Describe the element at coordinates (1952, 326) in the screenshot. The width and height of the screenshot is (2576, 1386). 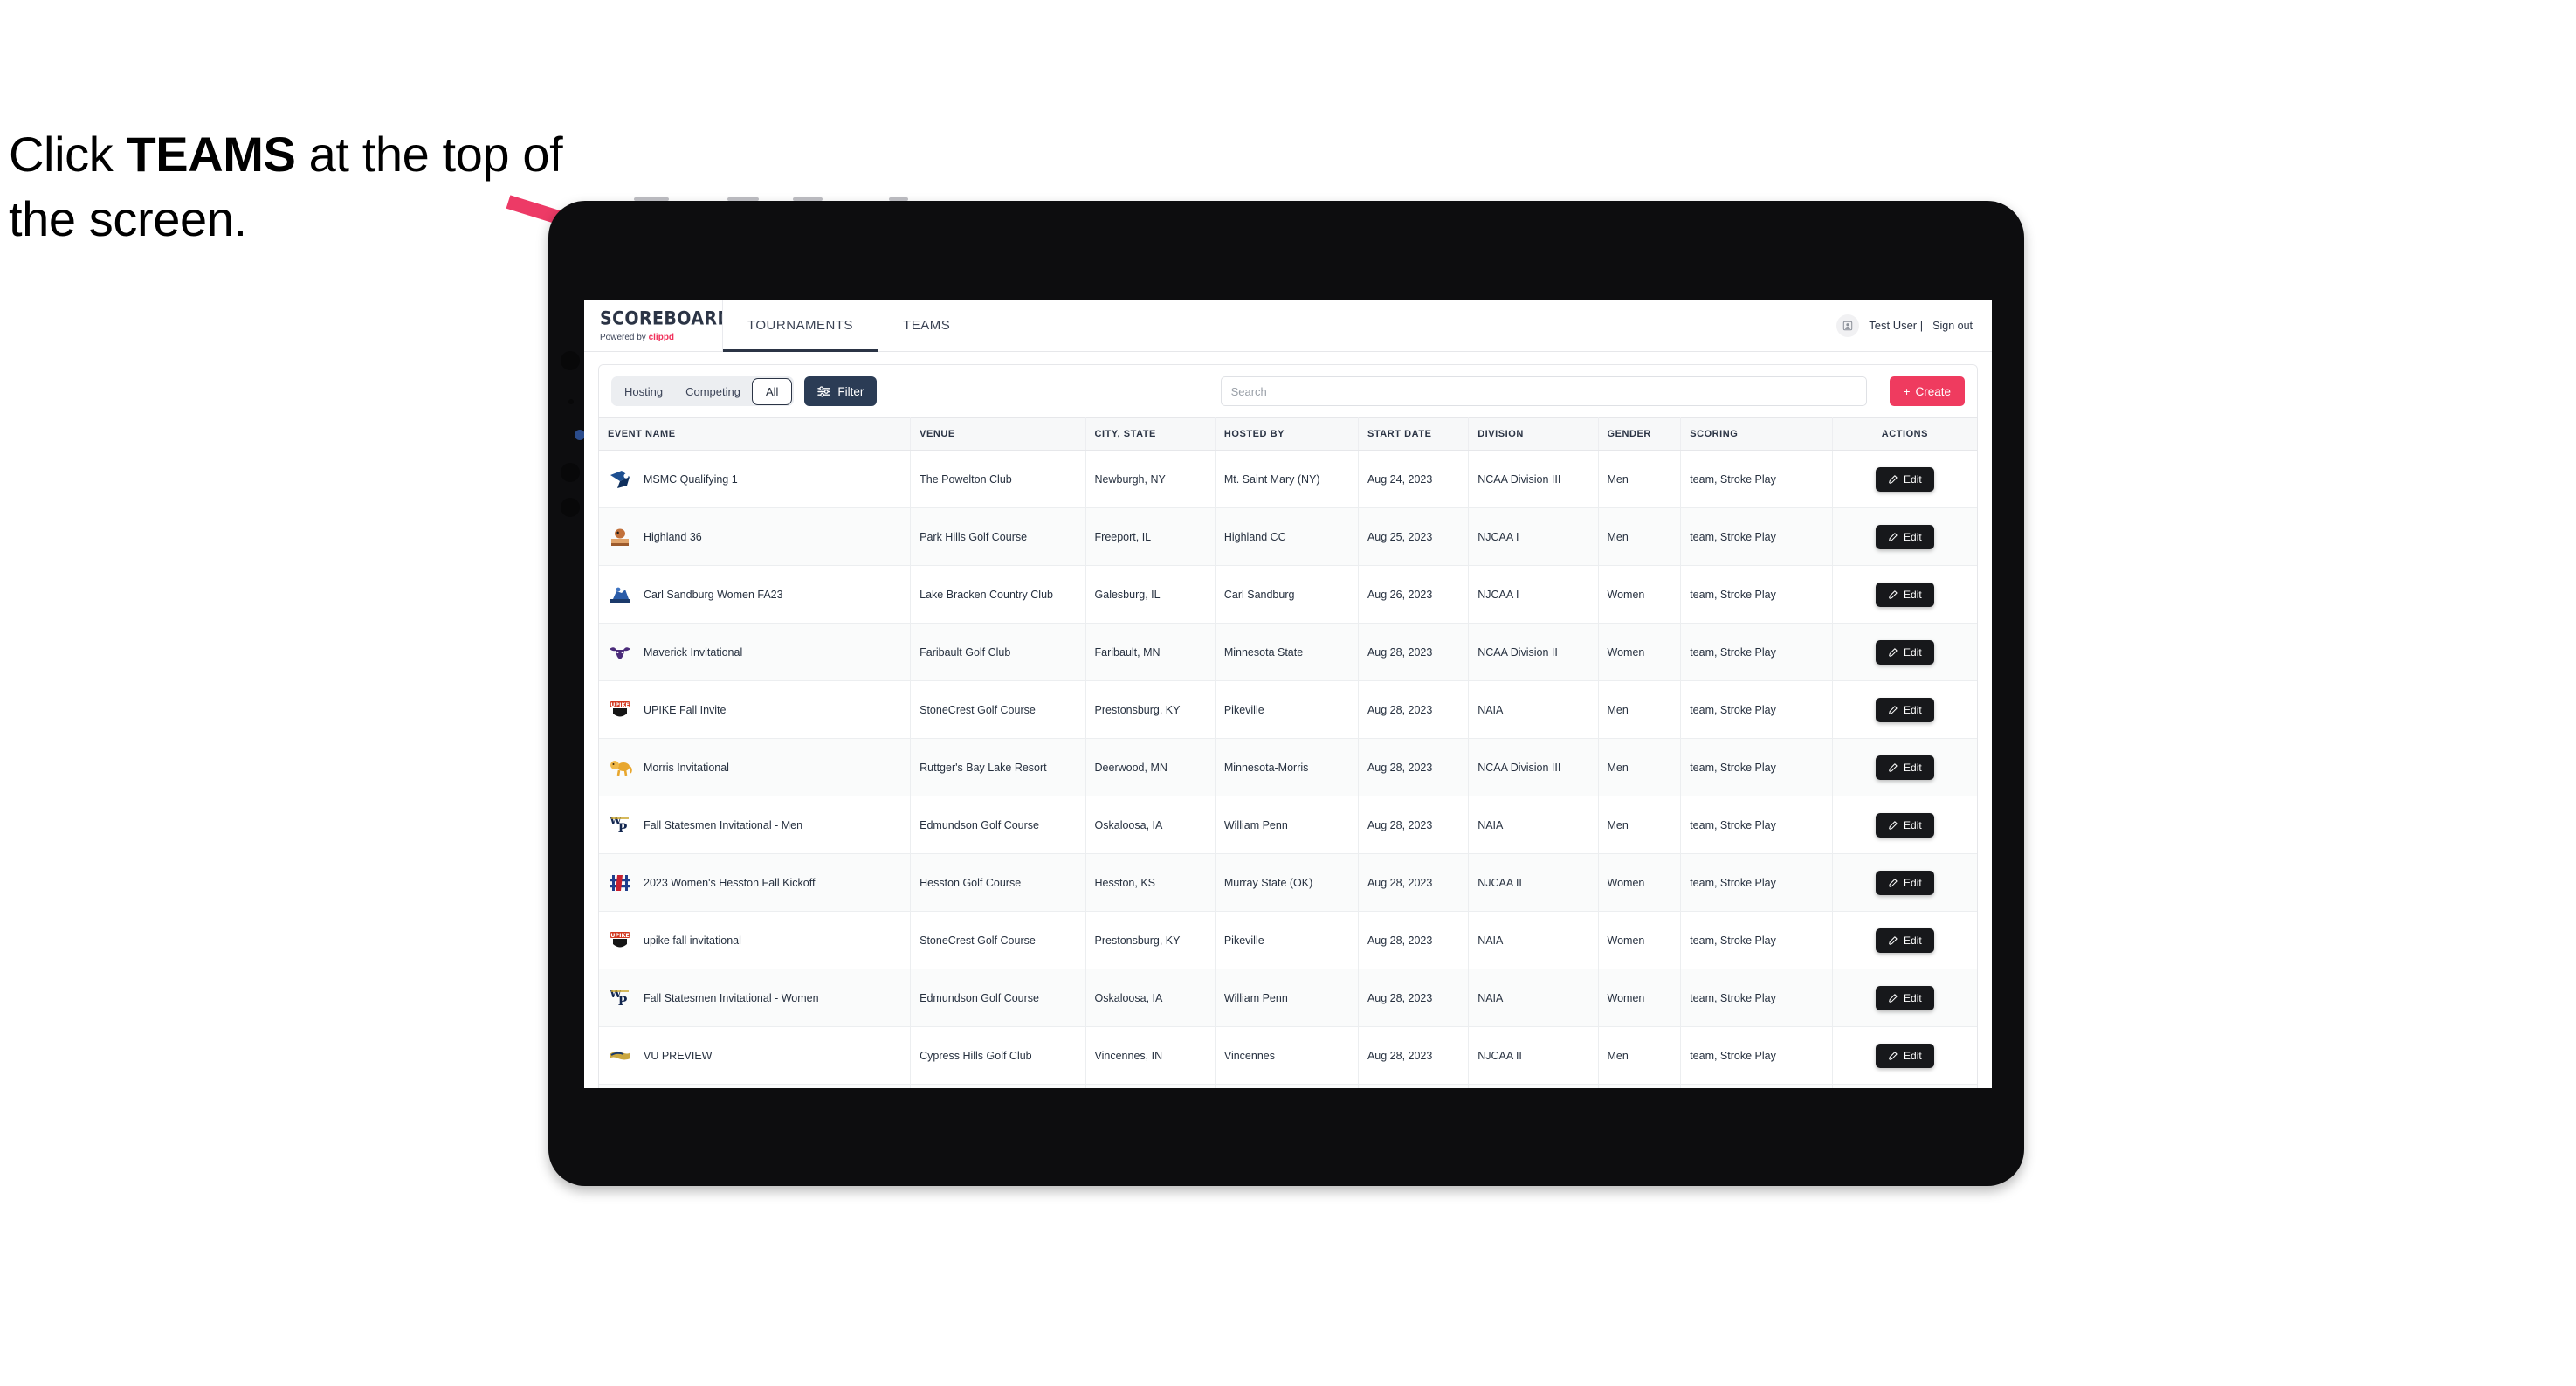
I see `sign-out-link: Sign out` at that location.